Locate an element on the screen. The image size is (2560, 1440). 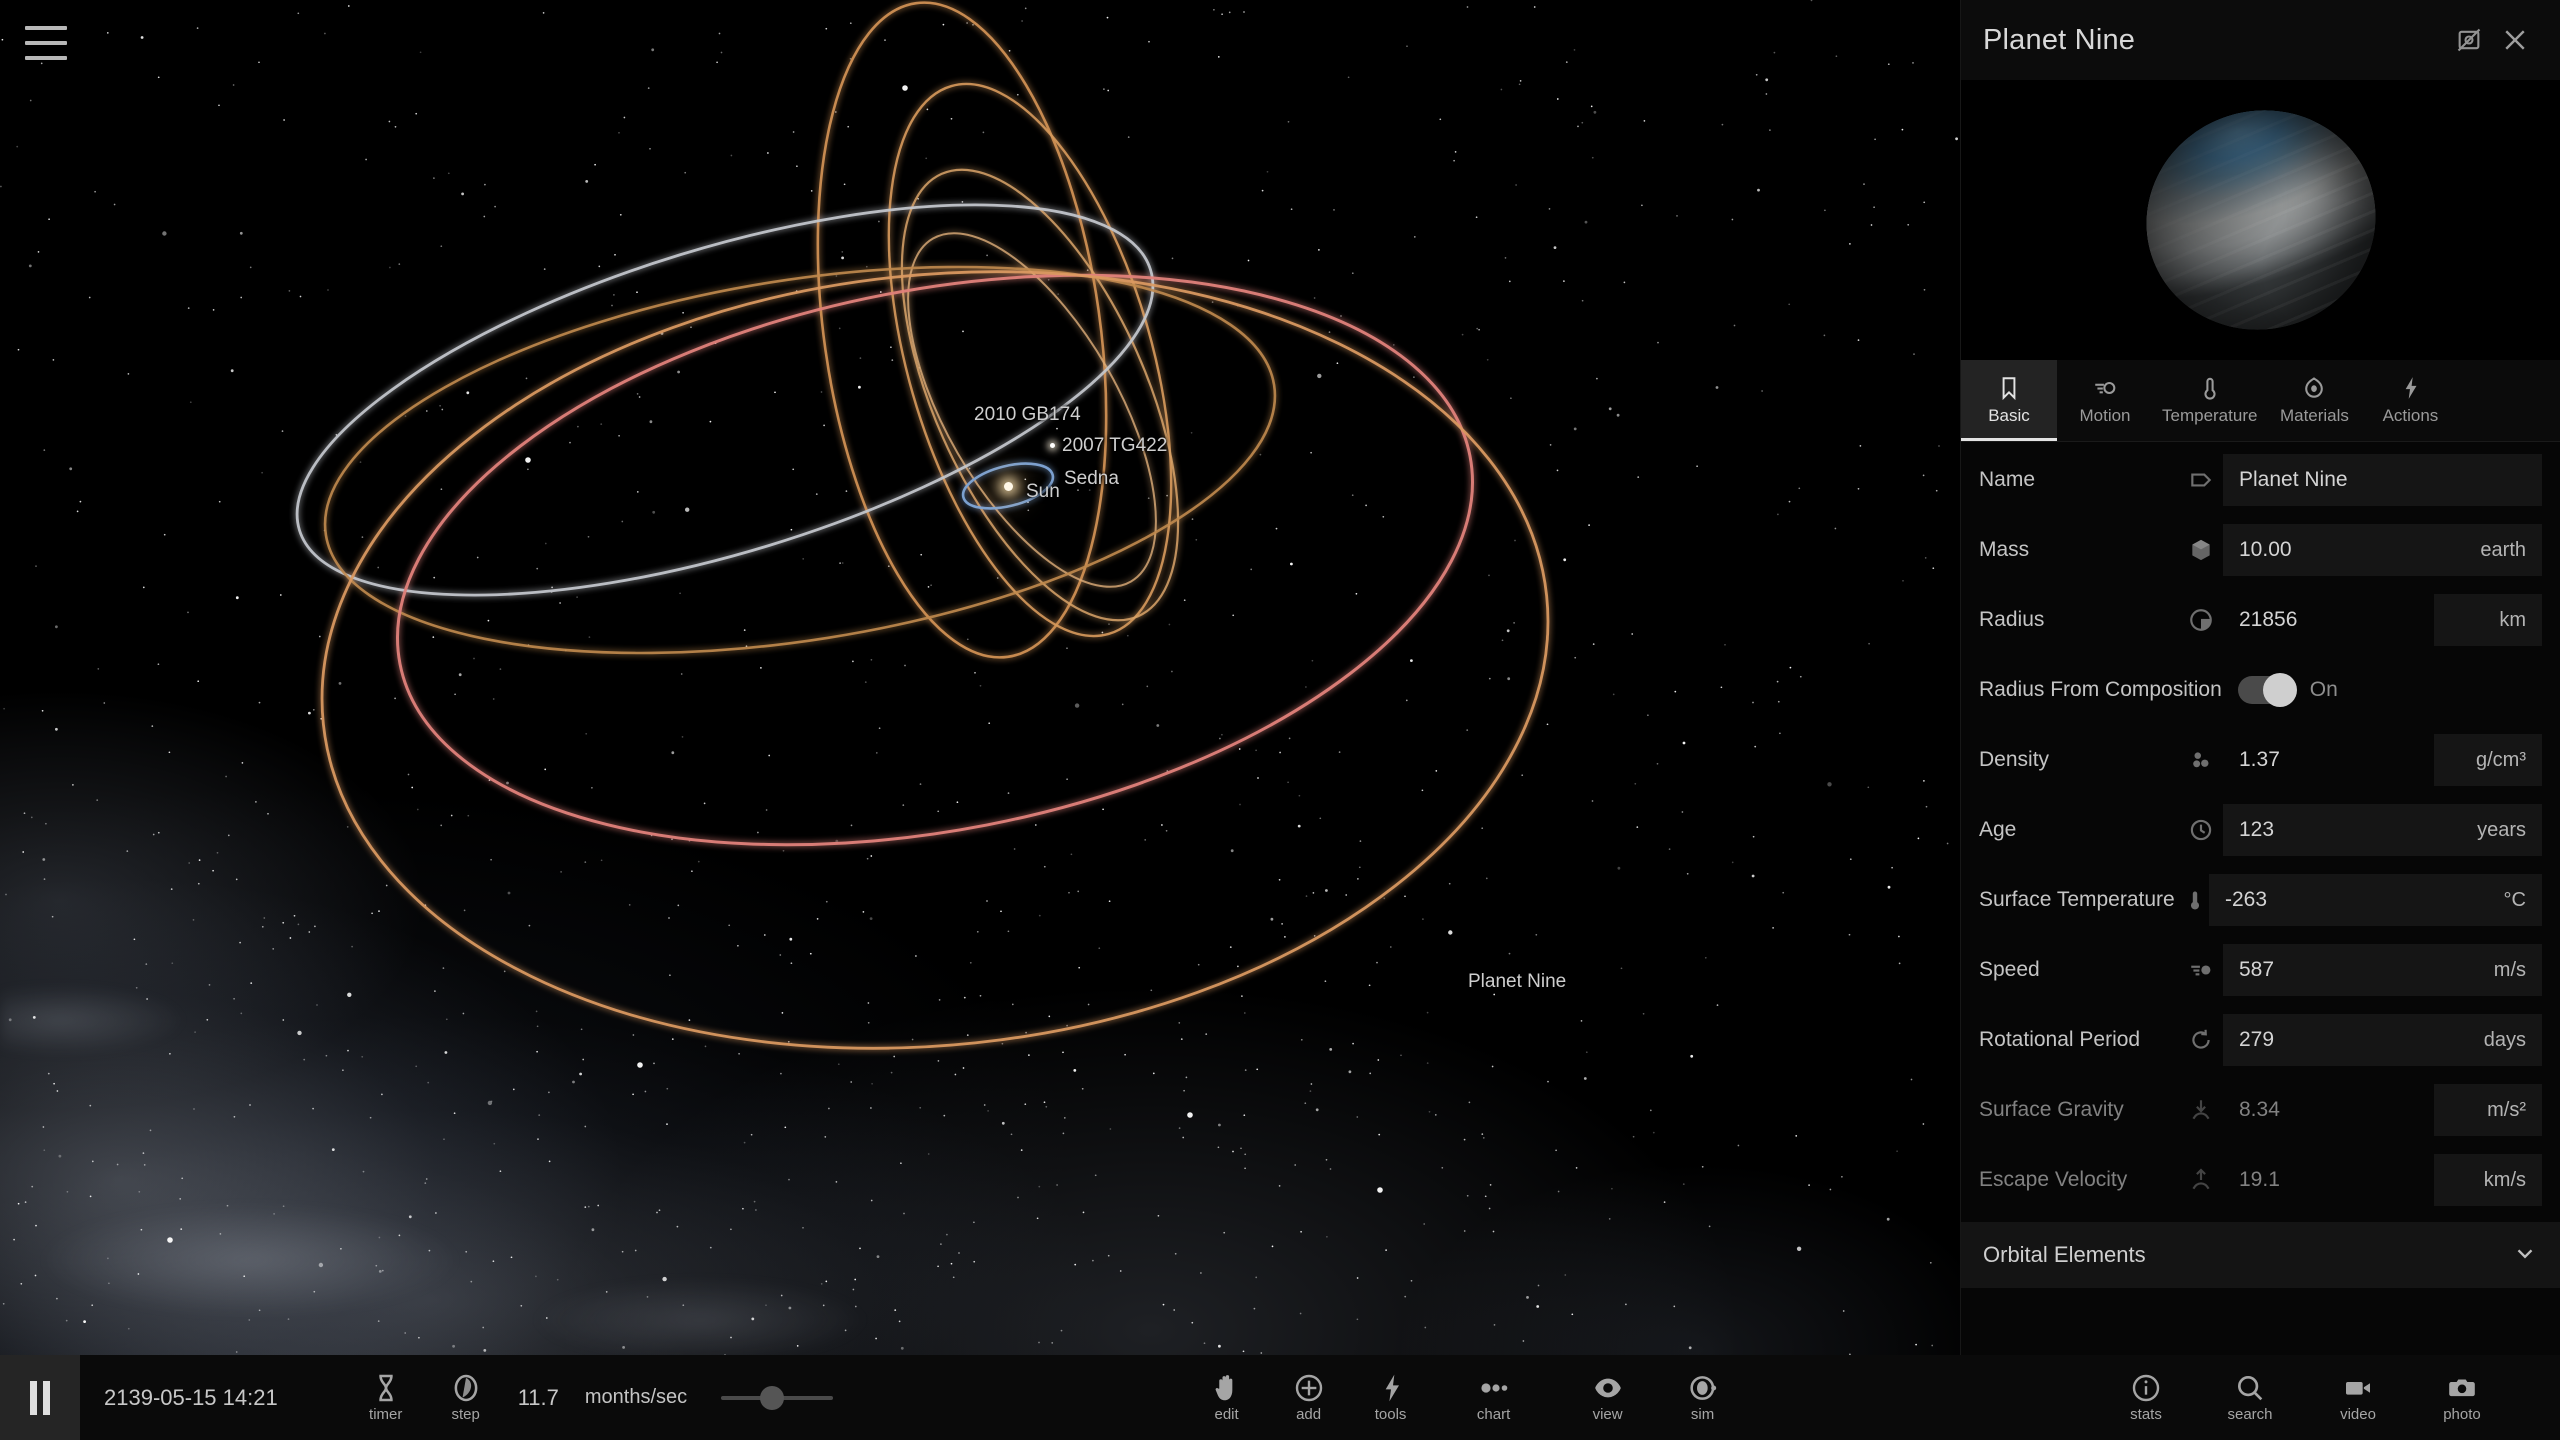
pause-icon is located at coordinates (40, 1397).